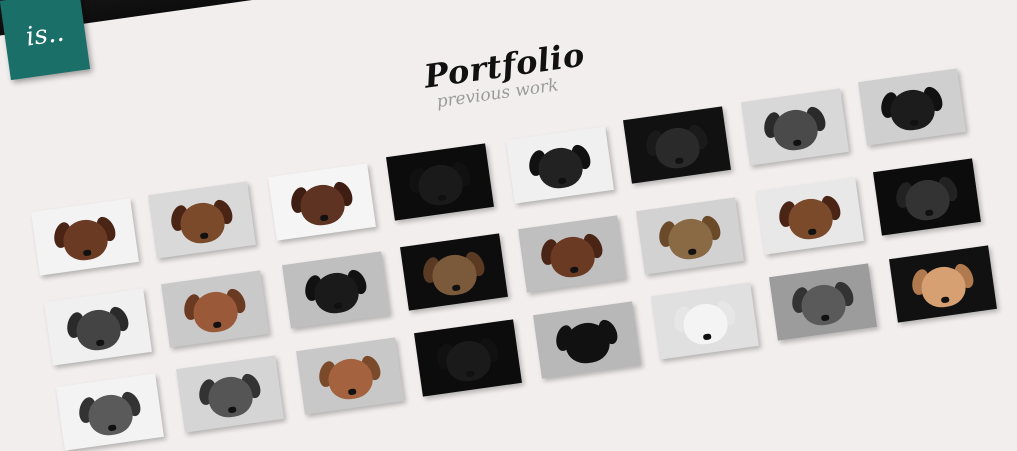 Image resolution: width=1017 pixels, height=451 pixels. What do you see at coordinates (230, 394) in the screenshot?
I see `portfolio-photo-spaniel-bw-bottom` at bounding box center [230, 394].